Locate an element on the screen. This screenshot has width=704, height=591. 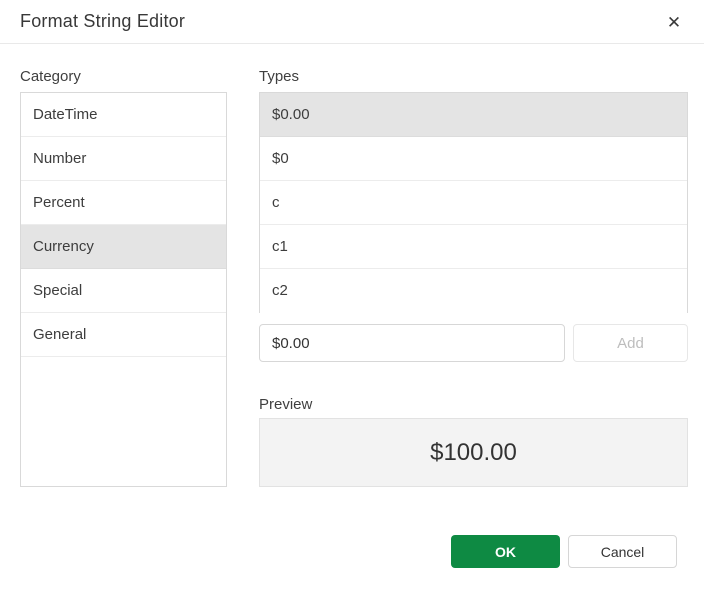
format-string-input is located at coordinates (412, 343).